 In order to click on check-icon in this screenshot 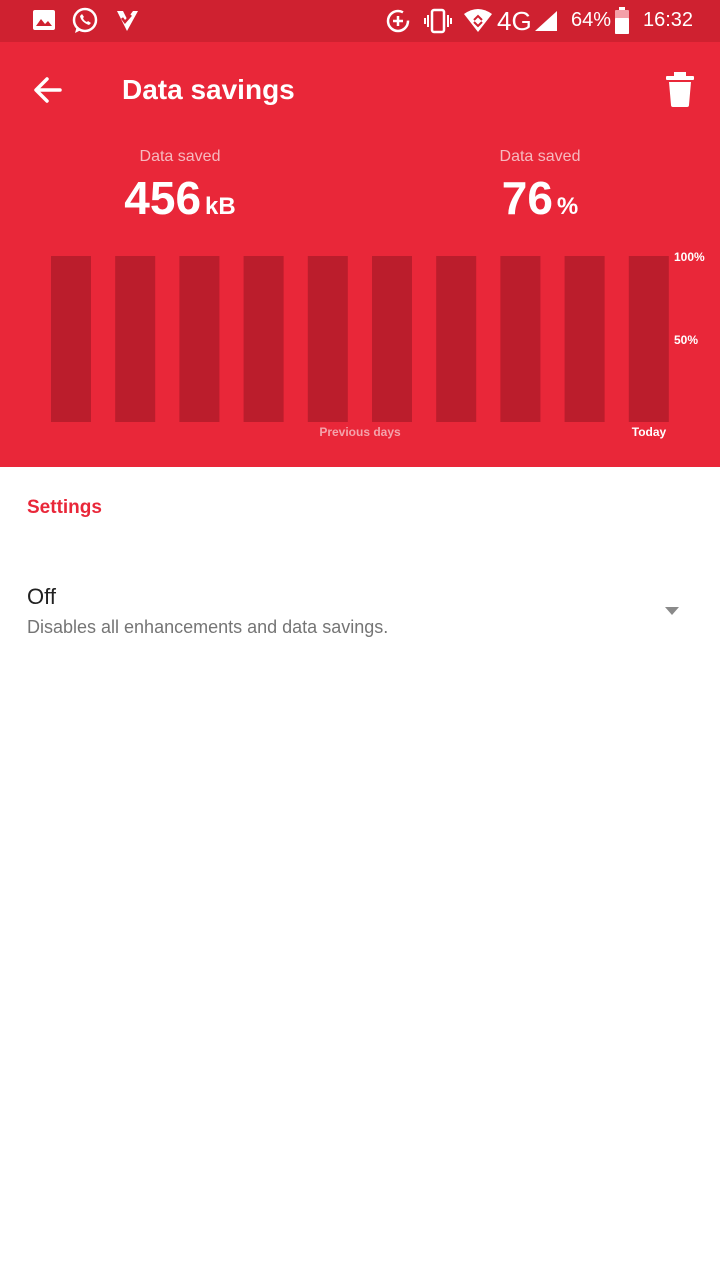, I will do `click(127, 21)`.